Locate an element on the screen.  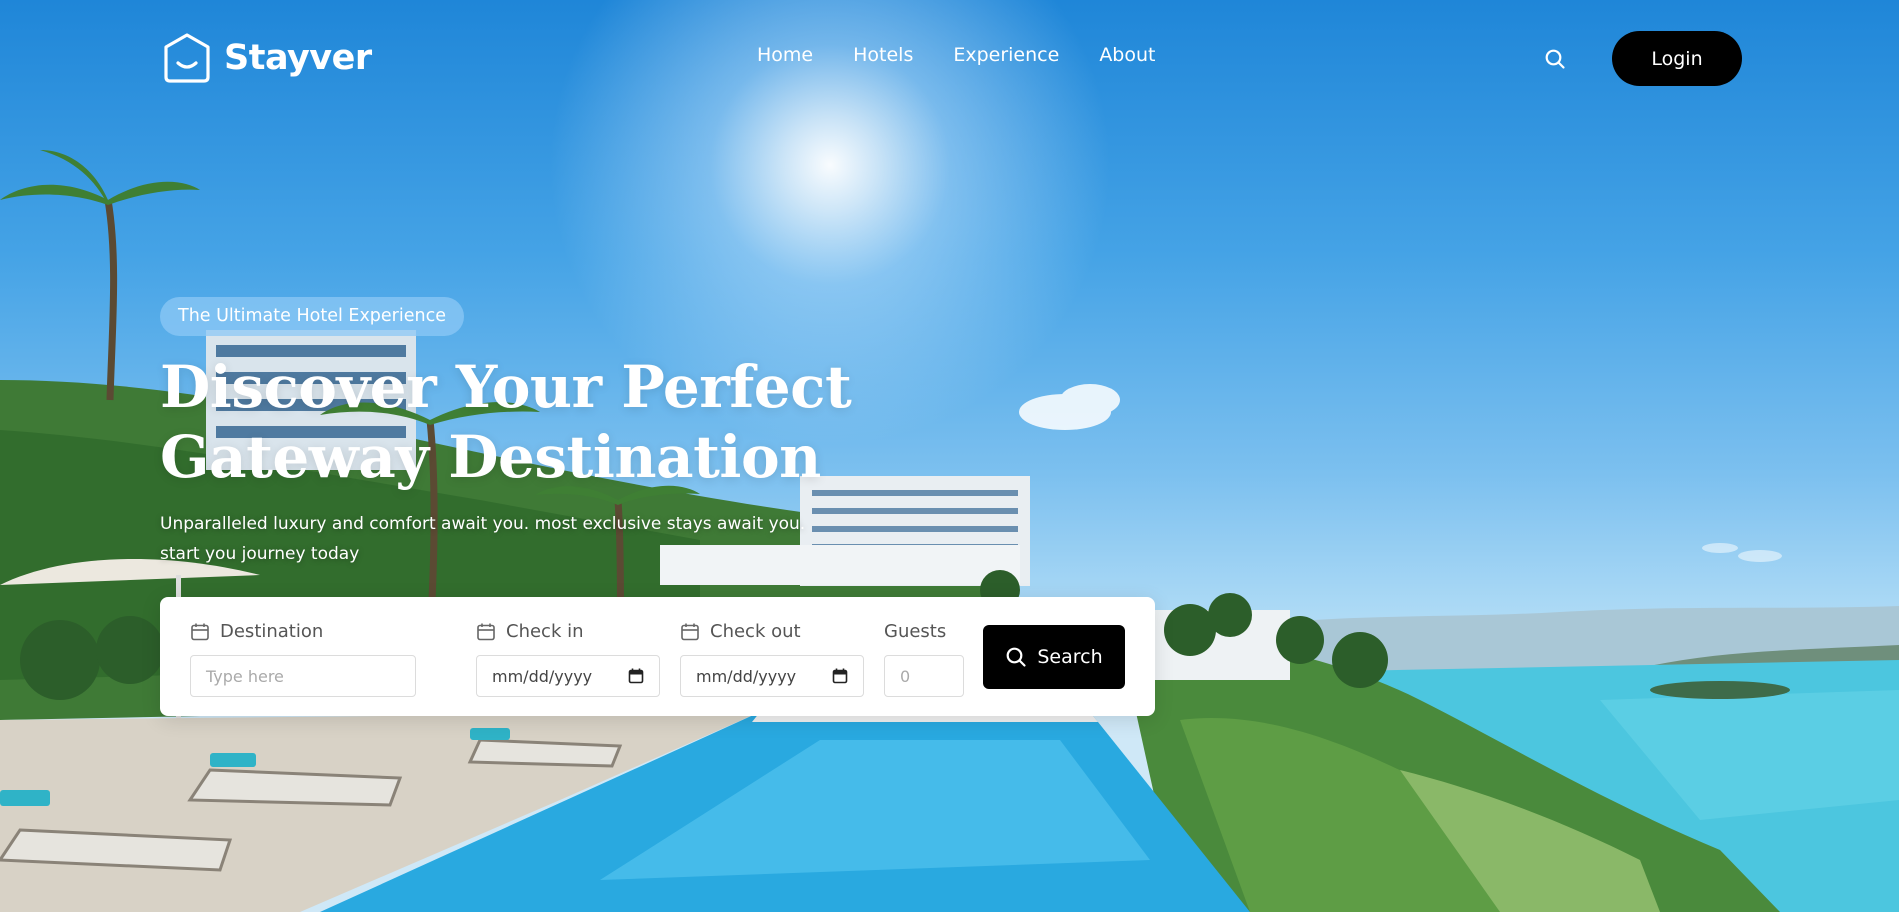
destination-placeholder: Type here is located at coordinates (245, 676).